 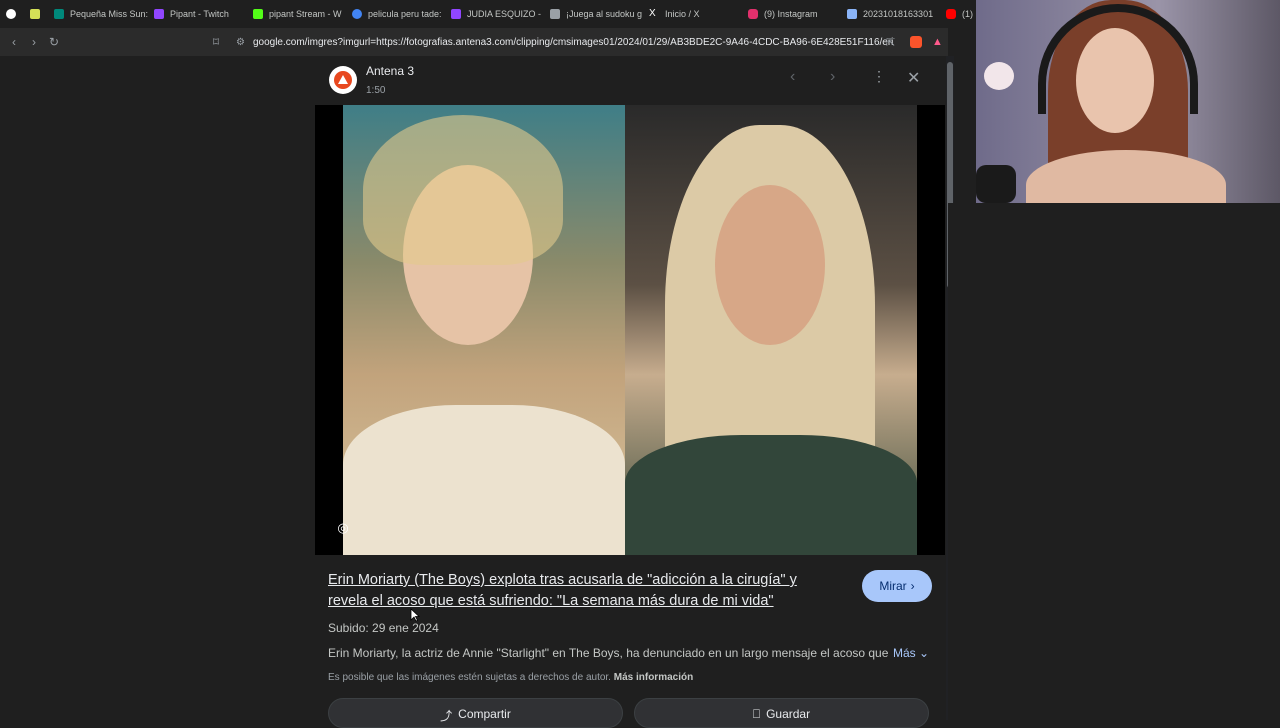 What do you see at coordinates (415, 615) in the screenshot?
I see `mouse-cursor-icon` at bounding box center [415, 615].